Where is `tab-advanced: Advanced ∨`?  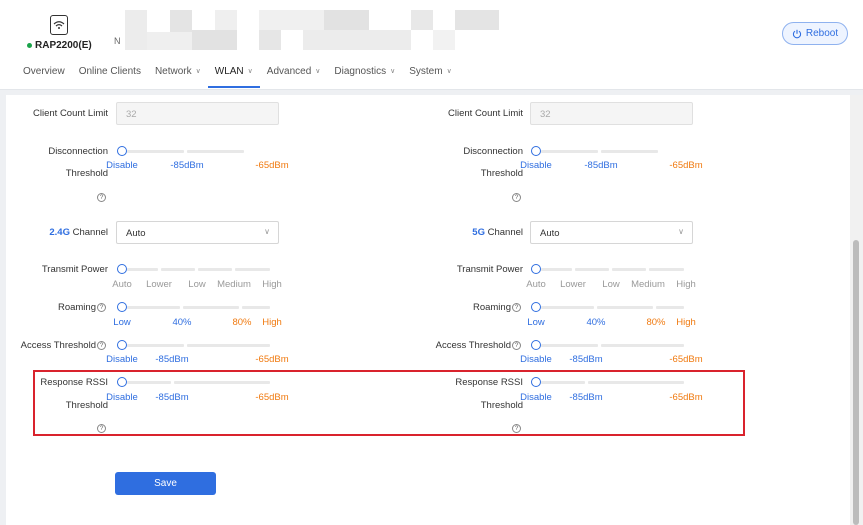
tab-advanced: Advanced ∨ is located at coordinates (294, 77).